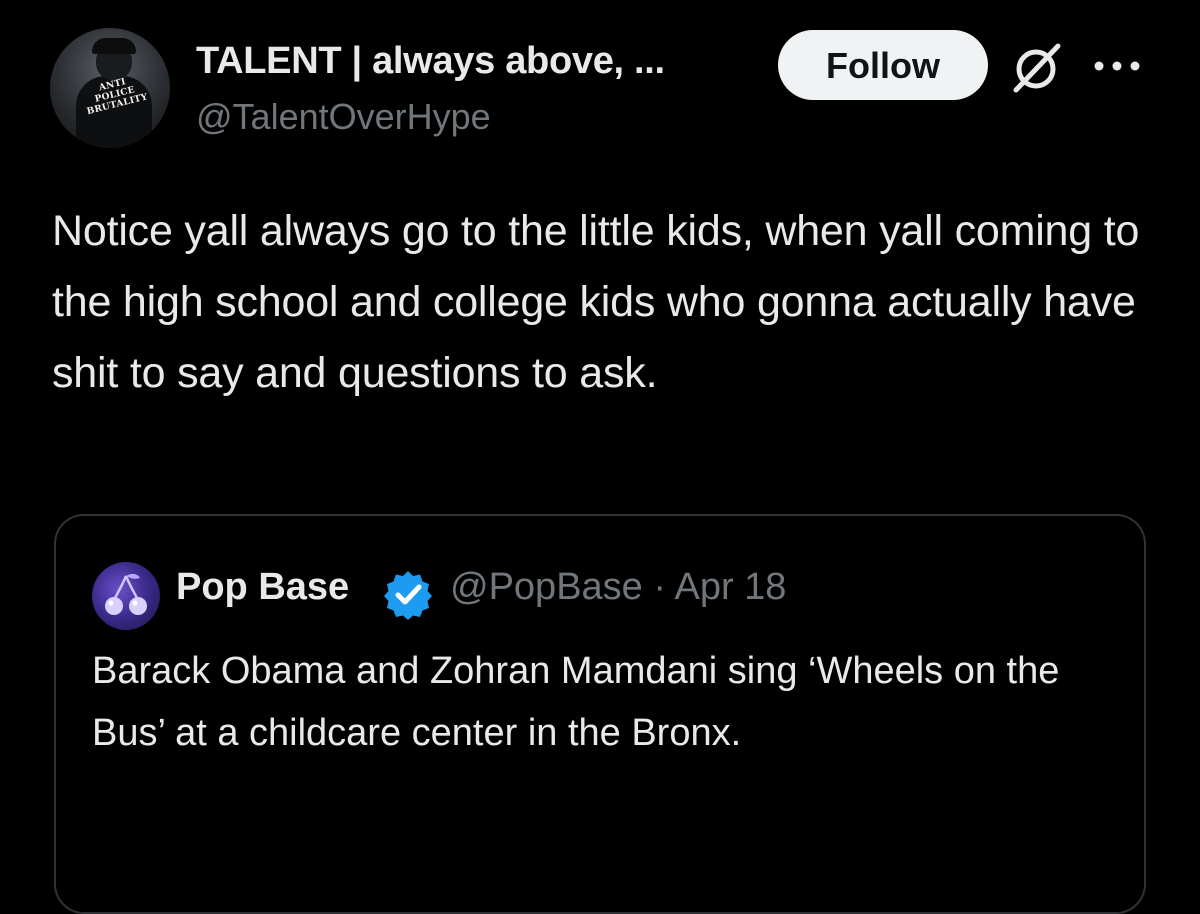 This screenshot has width=1200, height=914. What do you see at coordinates (618, 587) in the screenshot?
I see `quoted-handle-and-date: @PopBase · Apr 18` at bounding box center [618, 587].